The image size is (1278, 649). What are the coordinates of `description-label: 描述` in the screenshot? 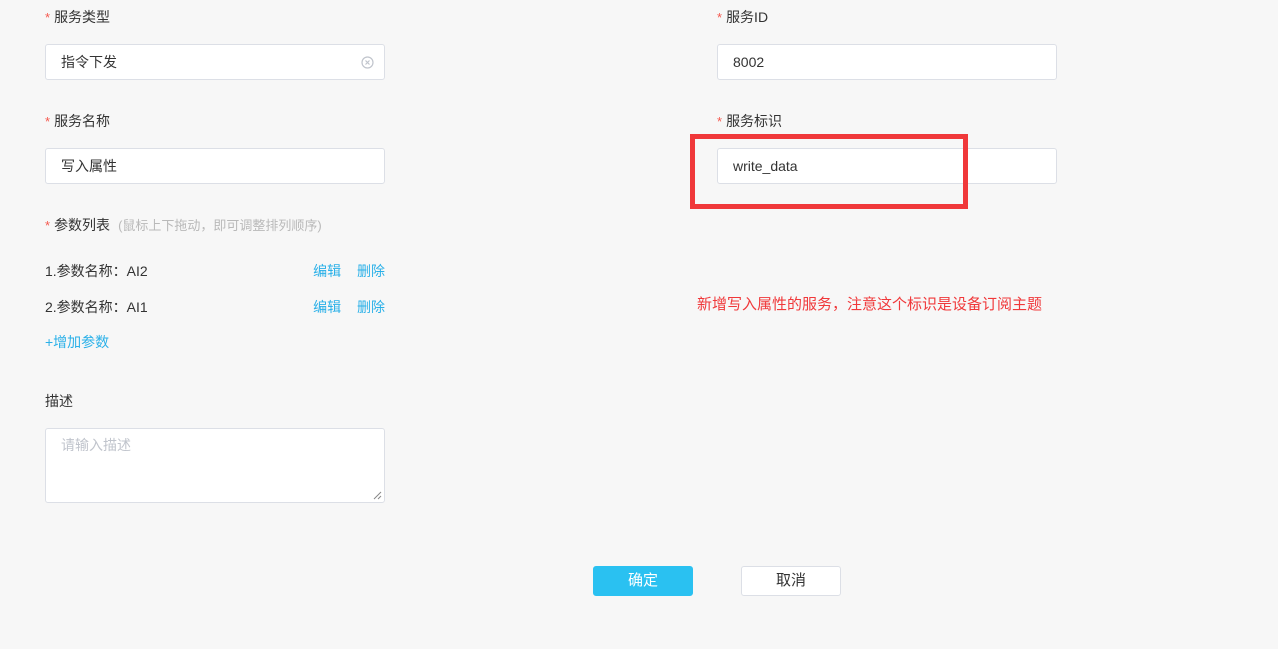 It's located at (59, 401).